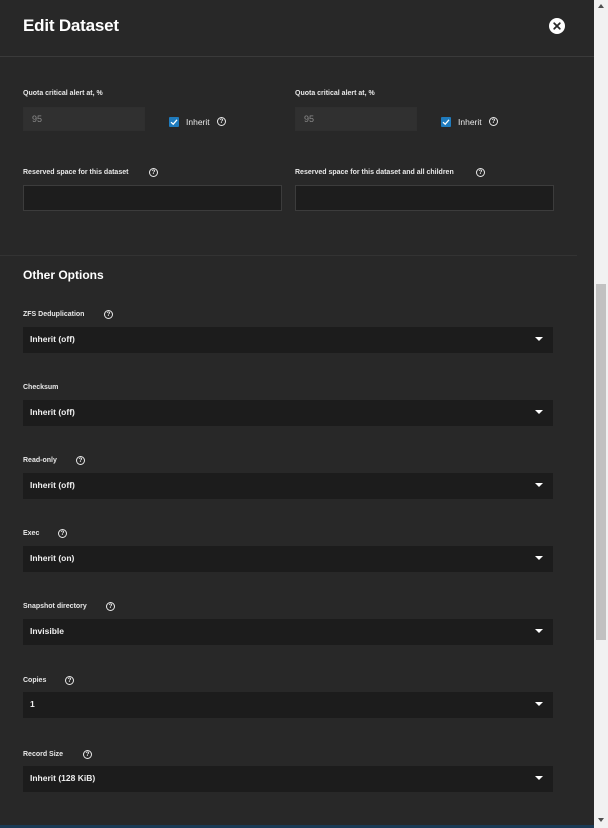  What do you see at coordinates (32, 704) in the screenshot?
I see `select-value: 1` at bounding box center [32, 704].